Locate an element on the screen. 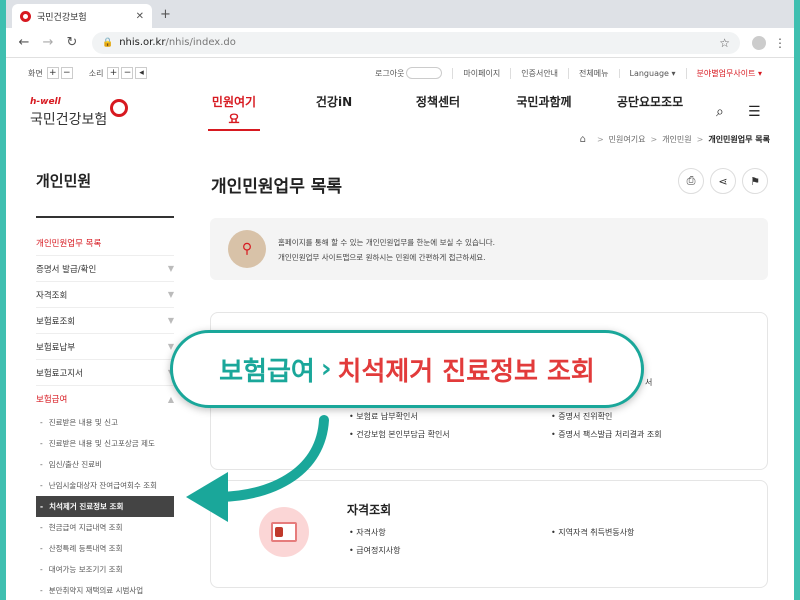  card-link-label: 보험료 납부확인서 is located at coordinates (387, 416).